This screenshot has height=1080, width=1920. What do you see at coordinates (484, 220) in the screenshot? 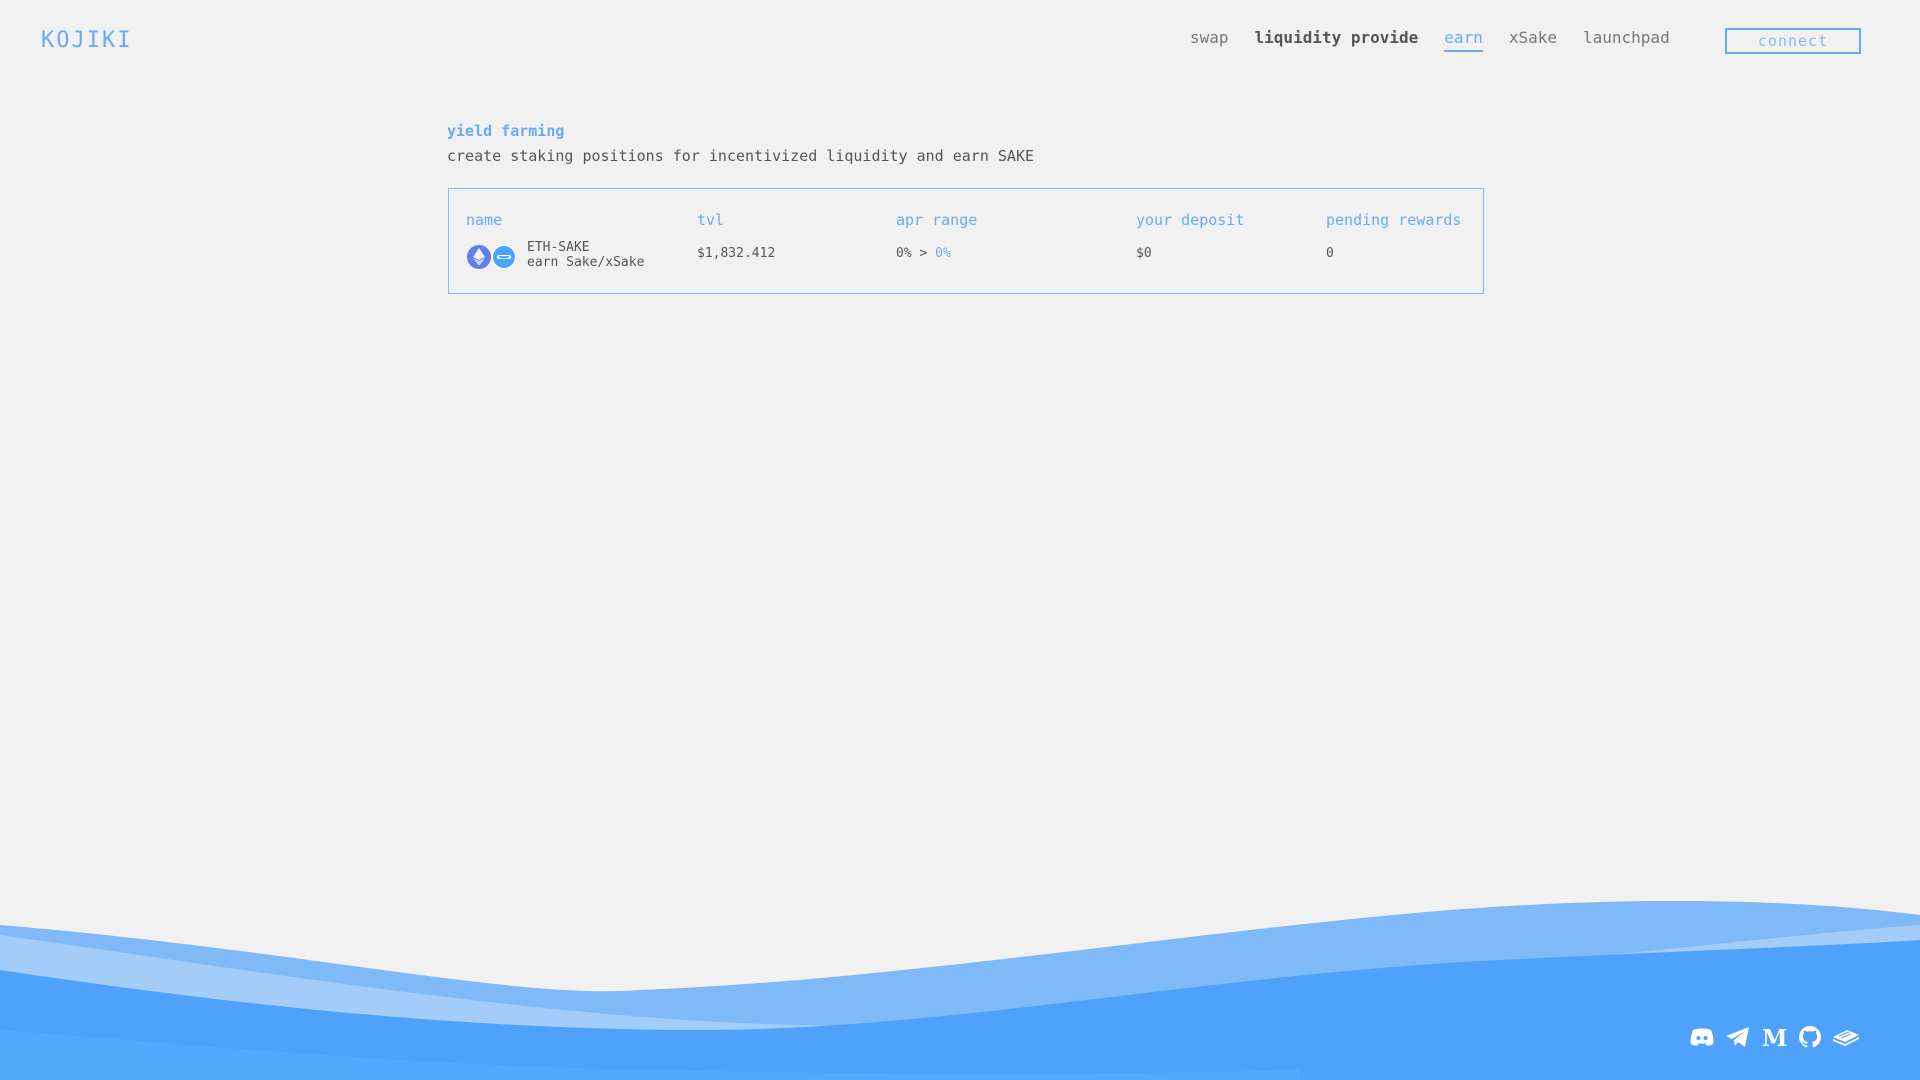
I see `column-header-name: name` at bounding box center [484, 220].